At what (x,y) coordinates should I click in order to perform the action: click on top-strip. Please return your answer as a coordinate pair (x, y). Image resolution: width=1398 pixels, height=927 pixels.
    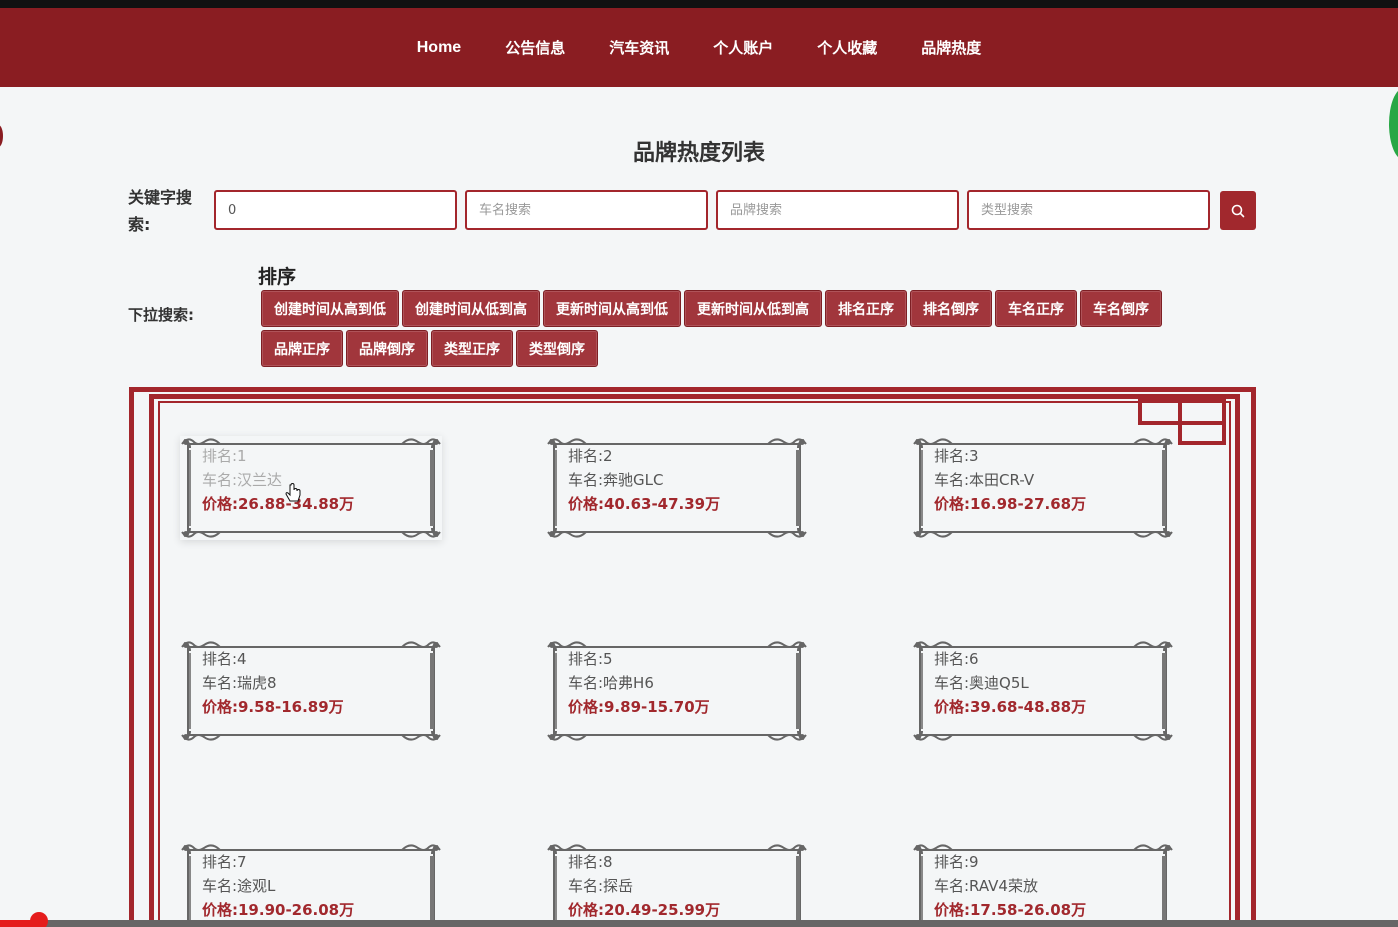
    Looking at the image, I should click on (699, 4).